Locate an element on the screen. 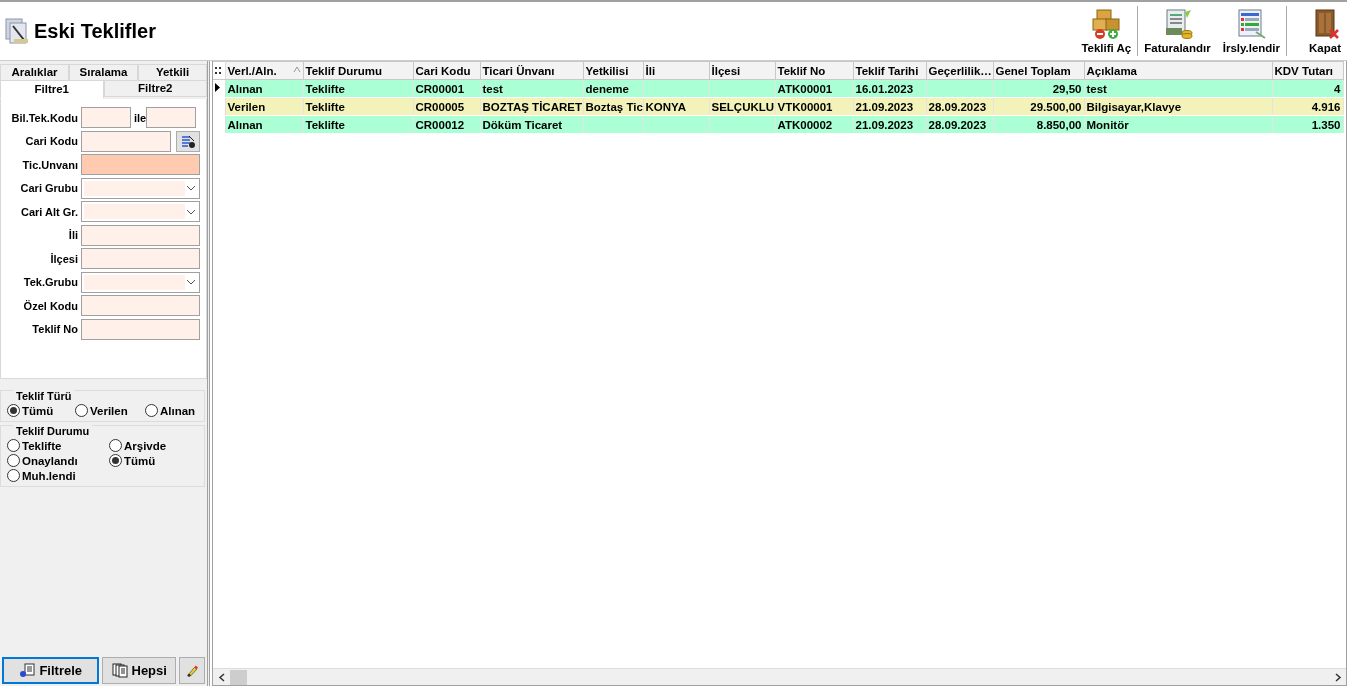 This screenshot has height=686, width=1347. brush-button is located at coordinates (192, 670).